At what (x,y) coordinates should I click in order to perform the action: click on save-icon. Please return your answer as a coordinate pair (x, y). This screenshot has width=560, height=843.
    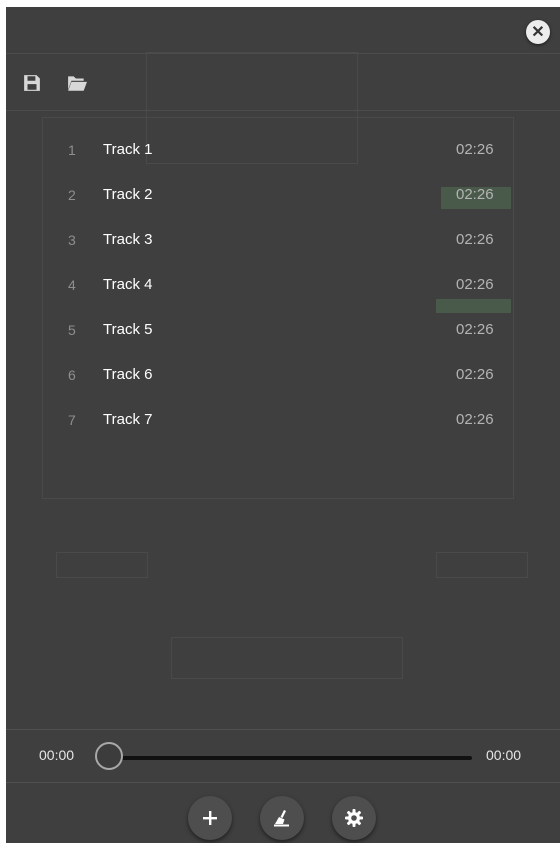
    Looking at the image, I should click on (32, 83).